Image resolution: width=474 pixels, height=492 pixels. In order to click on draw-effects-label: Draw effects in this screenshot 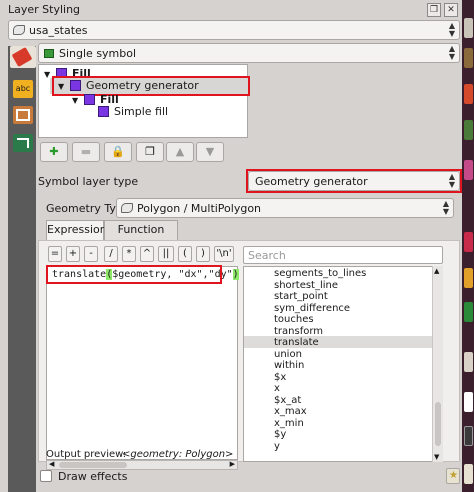, I will do `click(93, 476)`.